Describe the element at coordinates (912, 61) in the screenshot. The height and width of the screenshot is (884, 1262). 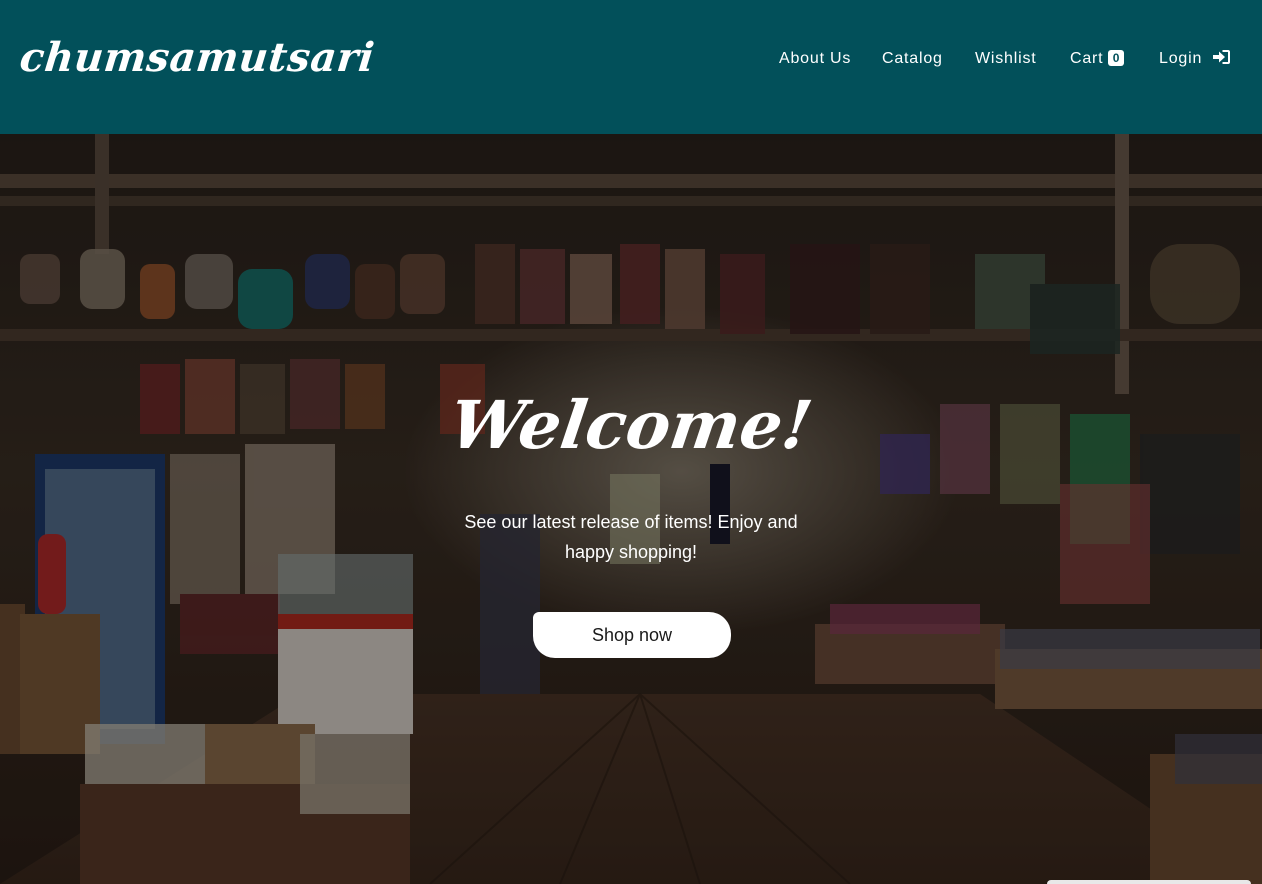
I see `nav-catalog: Catalog` at that location.